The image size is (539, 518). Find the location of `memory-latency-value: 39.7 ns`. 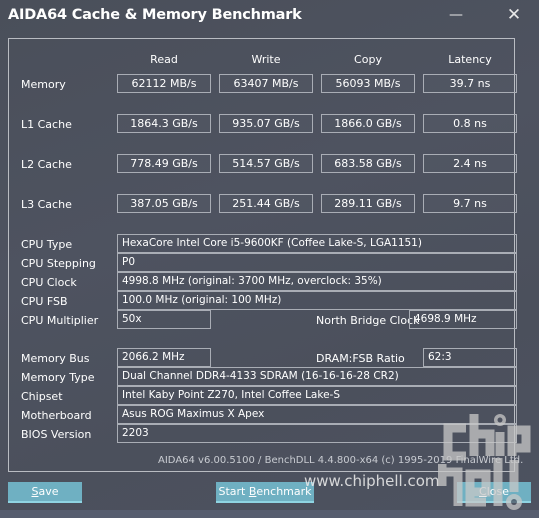

memory-latency-value: 39.7 ns is located at coordinates (470, 83).